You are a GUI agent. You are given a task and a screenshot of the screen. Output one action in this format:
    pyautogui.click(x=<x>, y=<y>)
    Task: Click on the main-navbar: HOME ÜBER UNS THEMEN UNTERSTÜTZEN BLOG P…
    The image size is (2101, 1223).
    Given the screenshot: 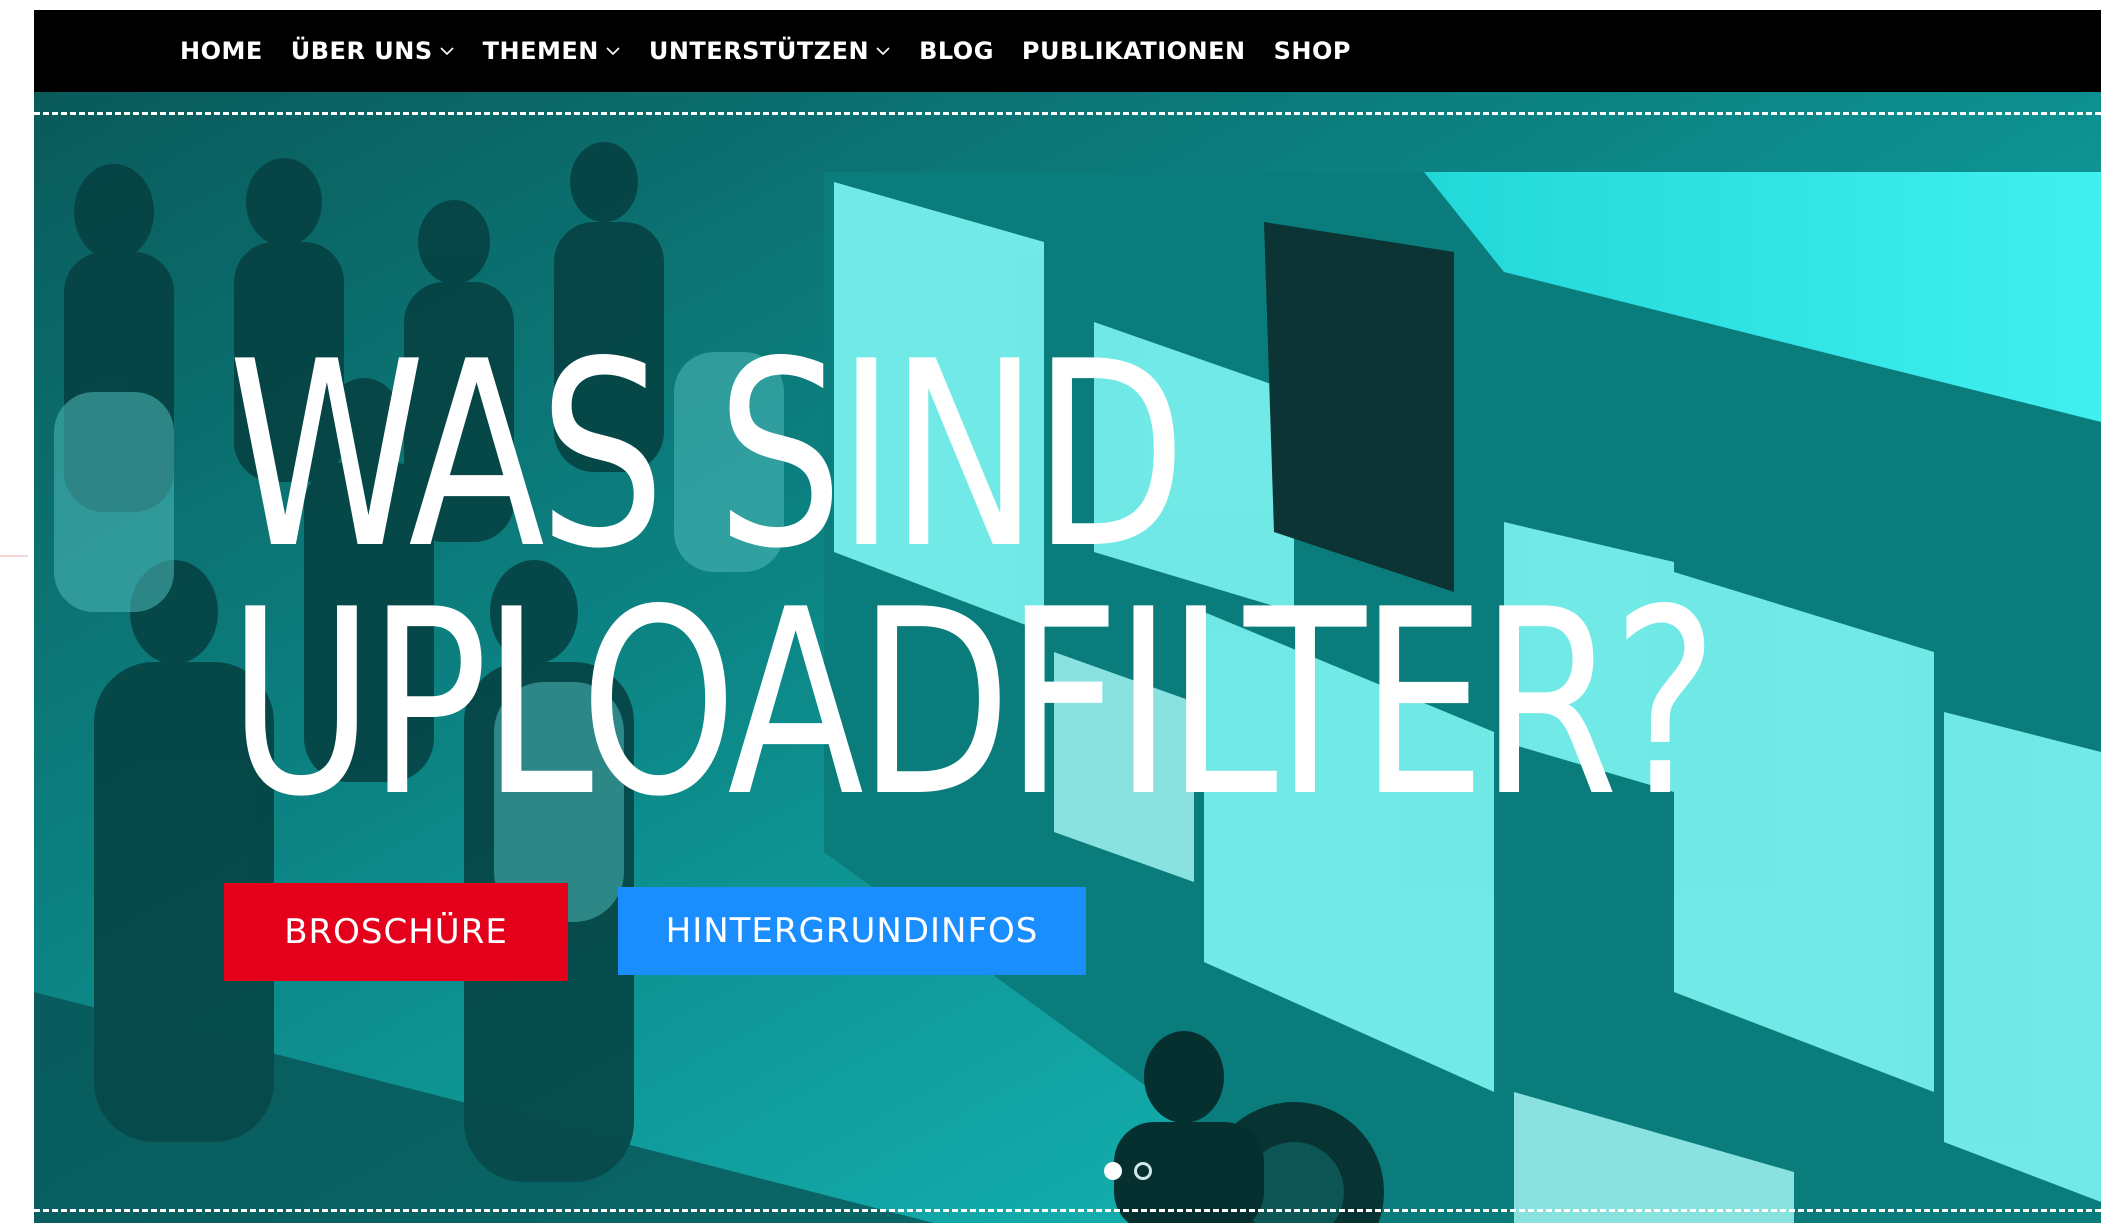 What is the action you would take?
    pyautogui.click(x=1067, y=51)
    